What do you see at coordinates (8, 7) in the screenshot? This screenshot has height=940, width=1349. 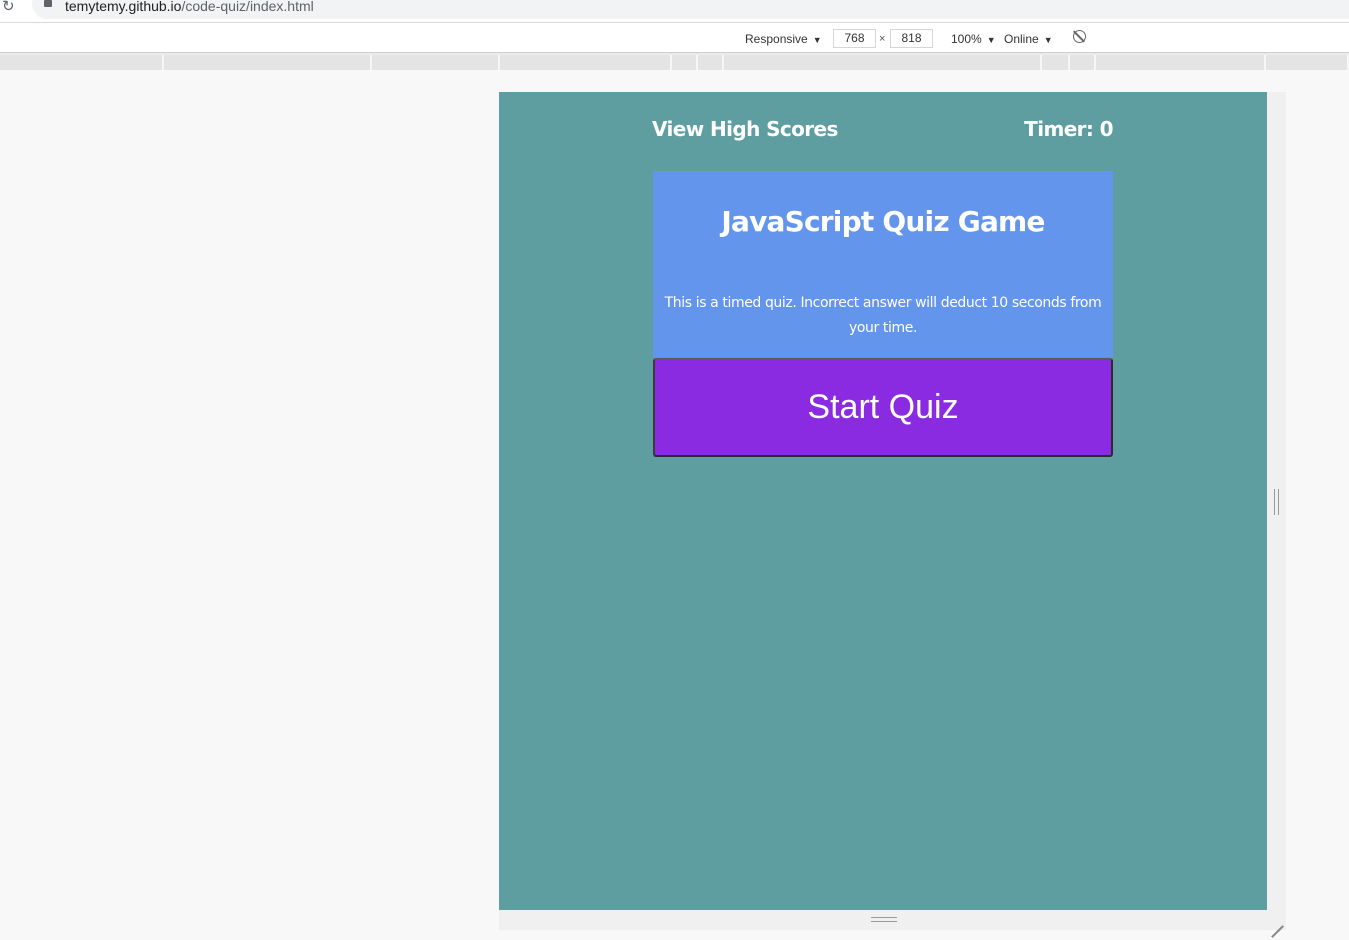 I see `reload-icon: ↻` at bounding box center [8, 7].